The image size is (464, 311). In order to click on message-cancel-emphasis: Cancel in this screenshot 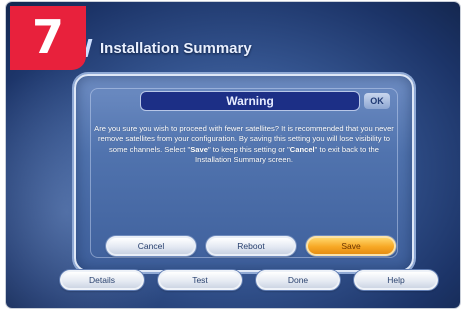, I will do `click(302, 149)`.